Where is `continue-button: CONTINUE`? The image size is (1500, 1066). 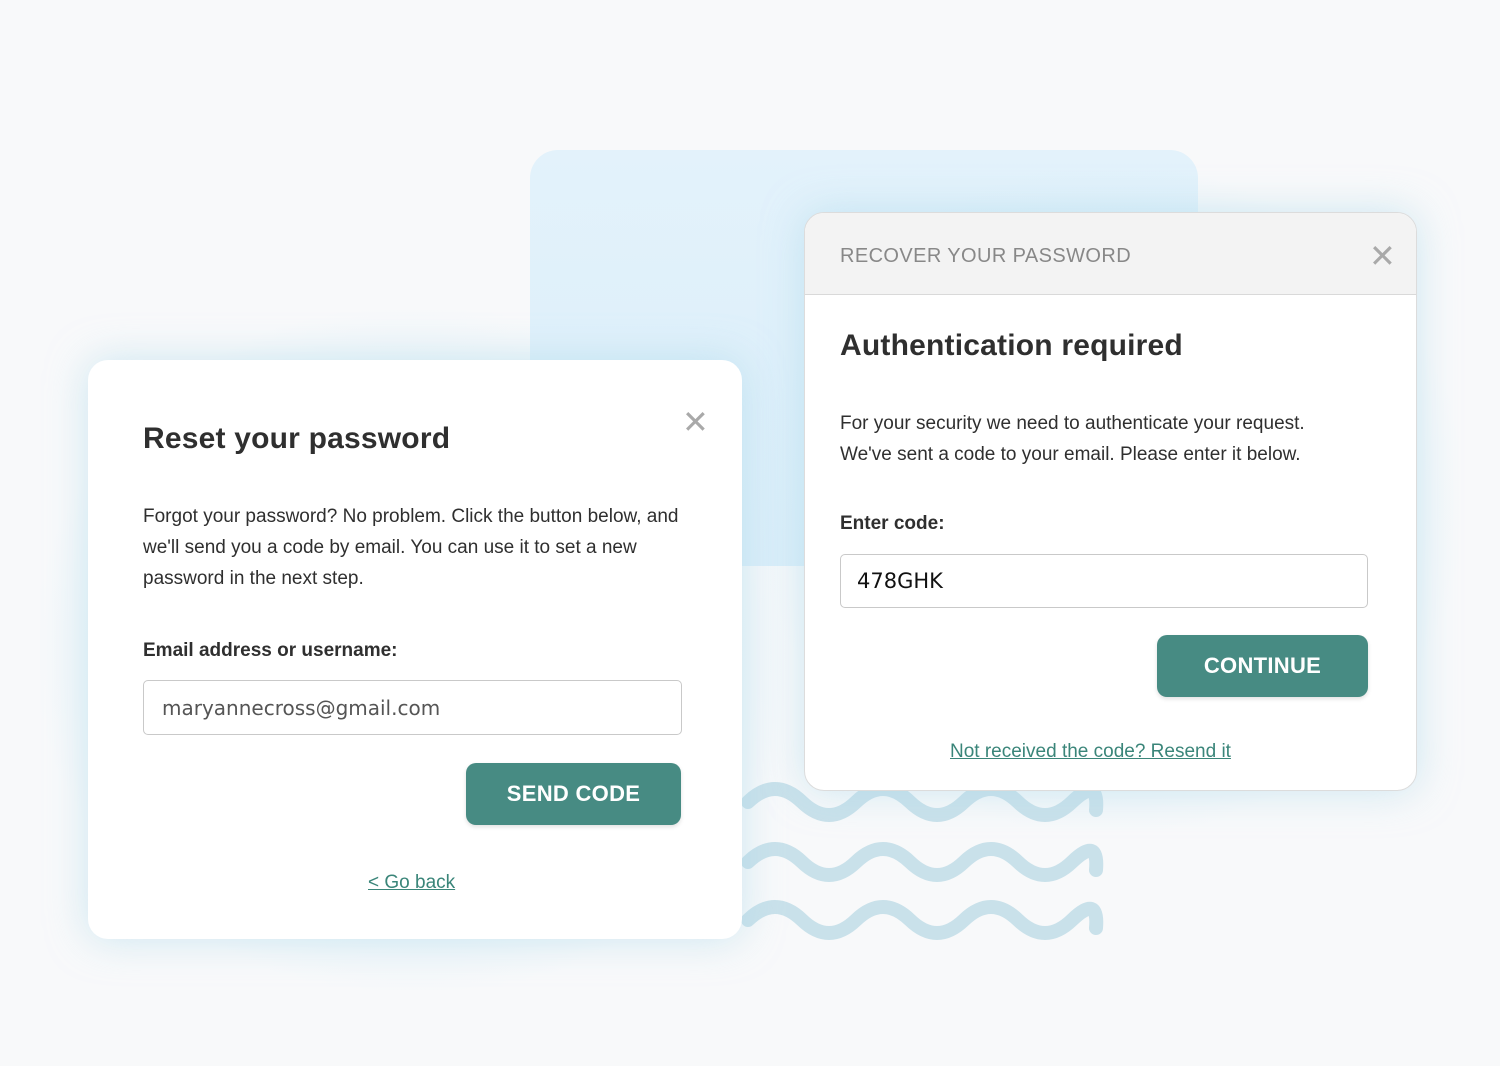 continue-button: CONTINUE is located at coordinates (1262, 666).